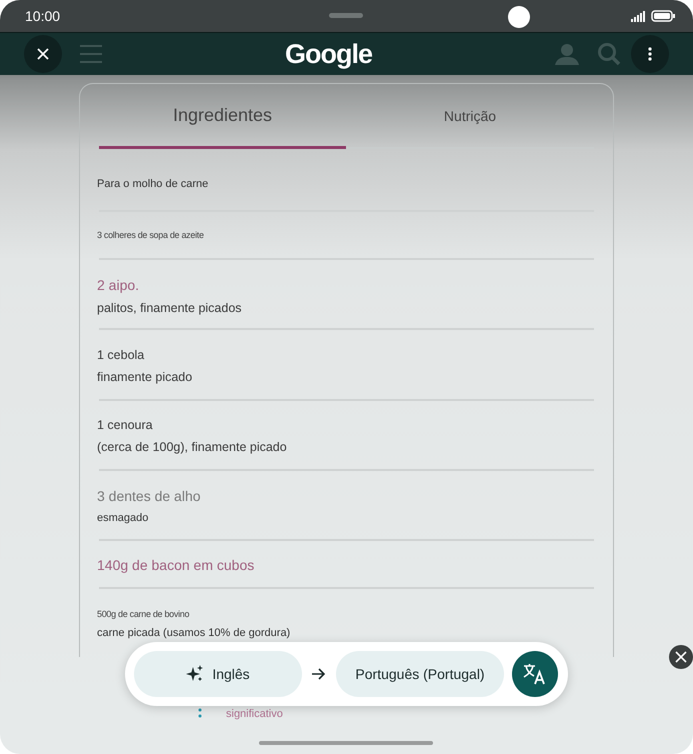 The image size is (693, 754). I want to click on source-language-button: Inglês, so click(218, 674).